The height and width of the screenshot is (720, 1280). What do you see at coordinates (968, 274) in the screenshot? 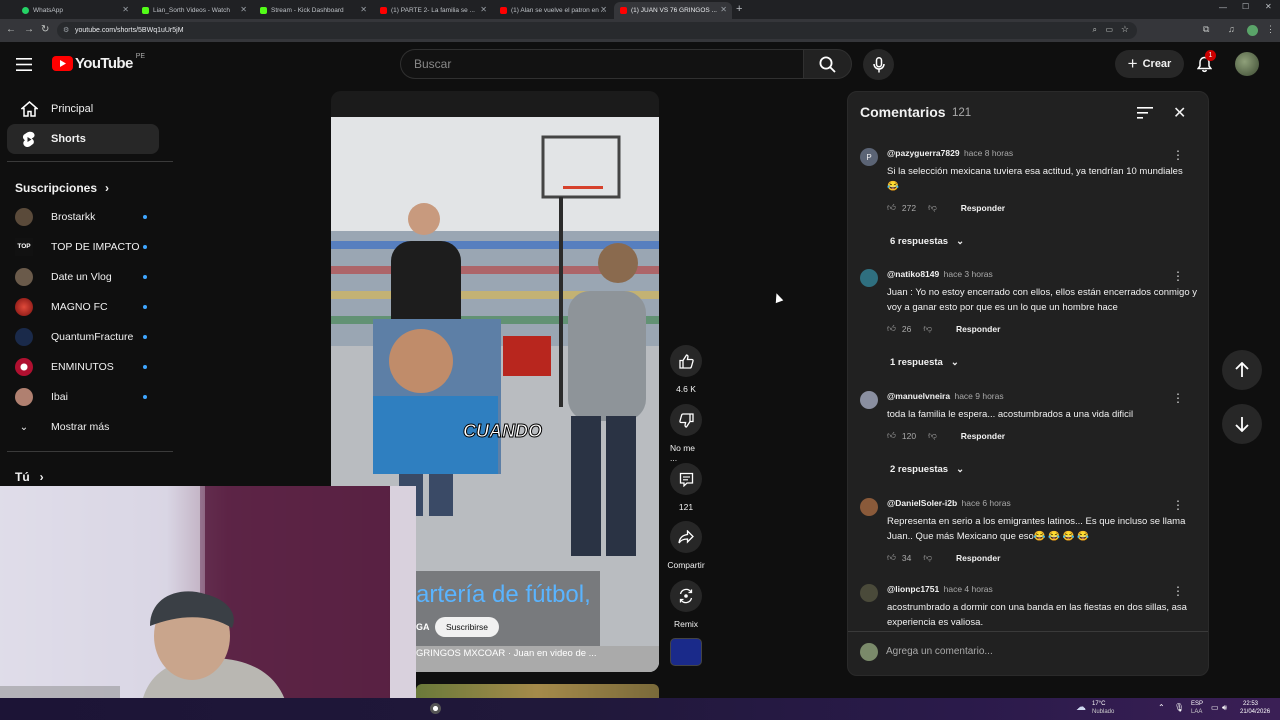
I see `comment-time: hace 3 horas` at bounding box center [968, 274].